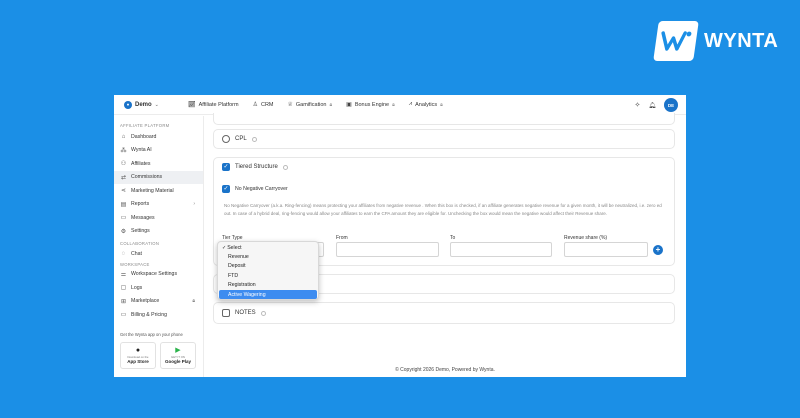 The image size is (800, 418). Describe the element at coordinates (128, 104) in the screenshot. I see `org-icon: ●` at that location.